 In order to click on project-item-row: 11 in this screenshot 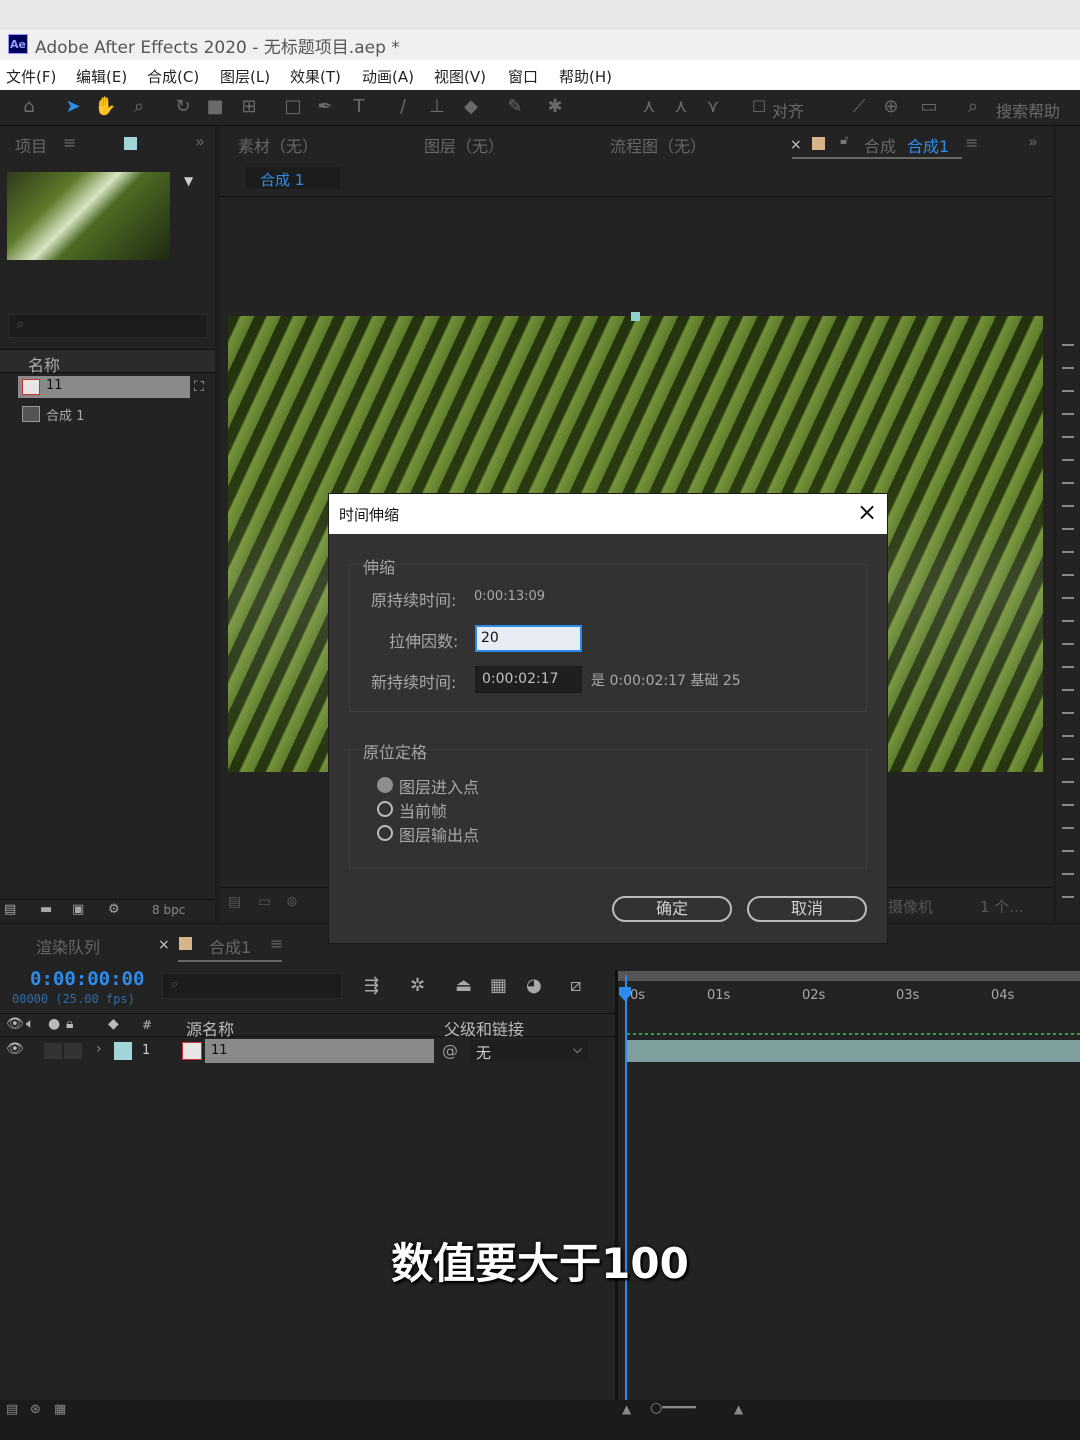, I will do `click(104, 387)`.